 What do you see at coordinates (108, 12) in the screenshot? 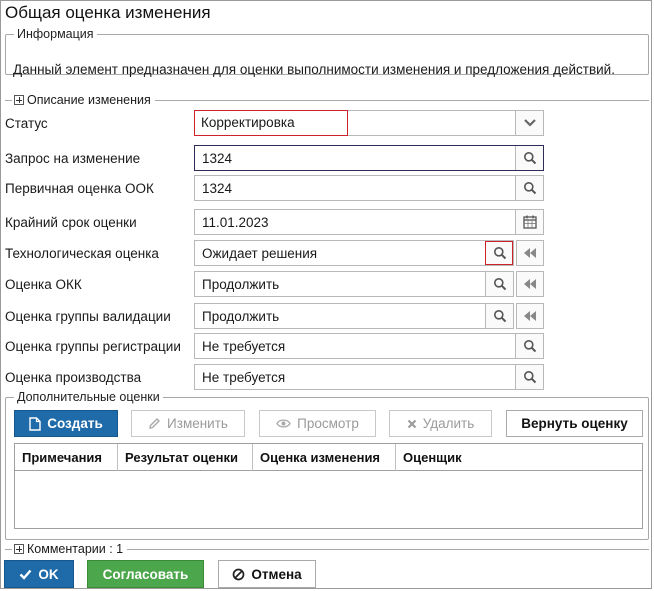
I see `window-title: Общая оценка изменения` at bounding box center [108, 12].